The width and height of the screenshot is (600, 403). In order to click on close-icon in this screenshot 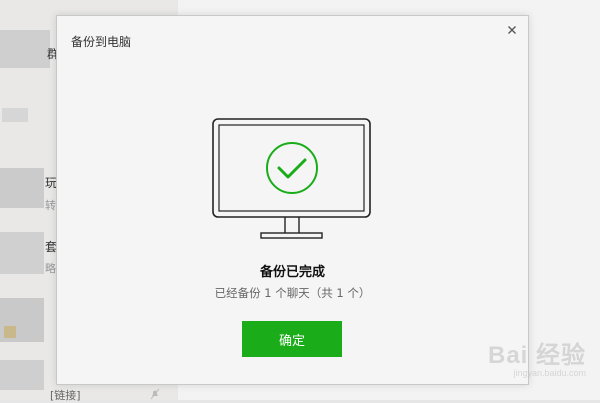, I will do `click(512, 30)`.